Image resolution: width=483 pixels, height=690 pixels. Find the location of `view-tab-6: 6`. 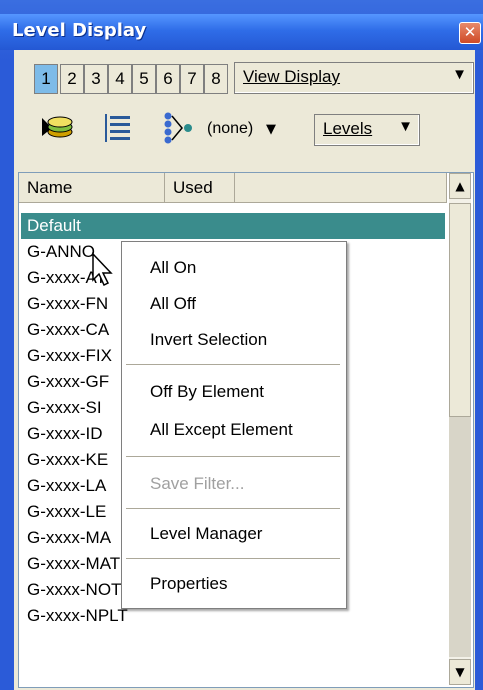

view-tab-6: 6 is located at coordinates (168, 79).